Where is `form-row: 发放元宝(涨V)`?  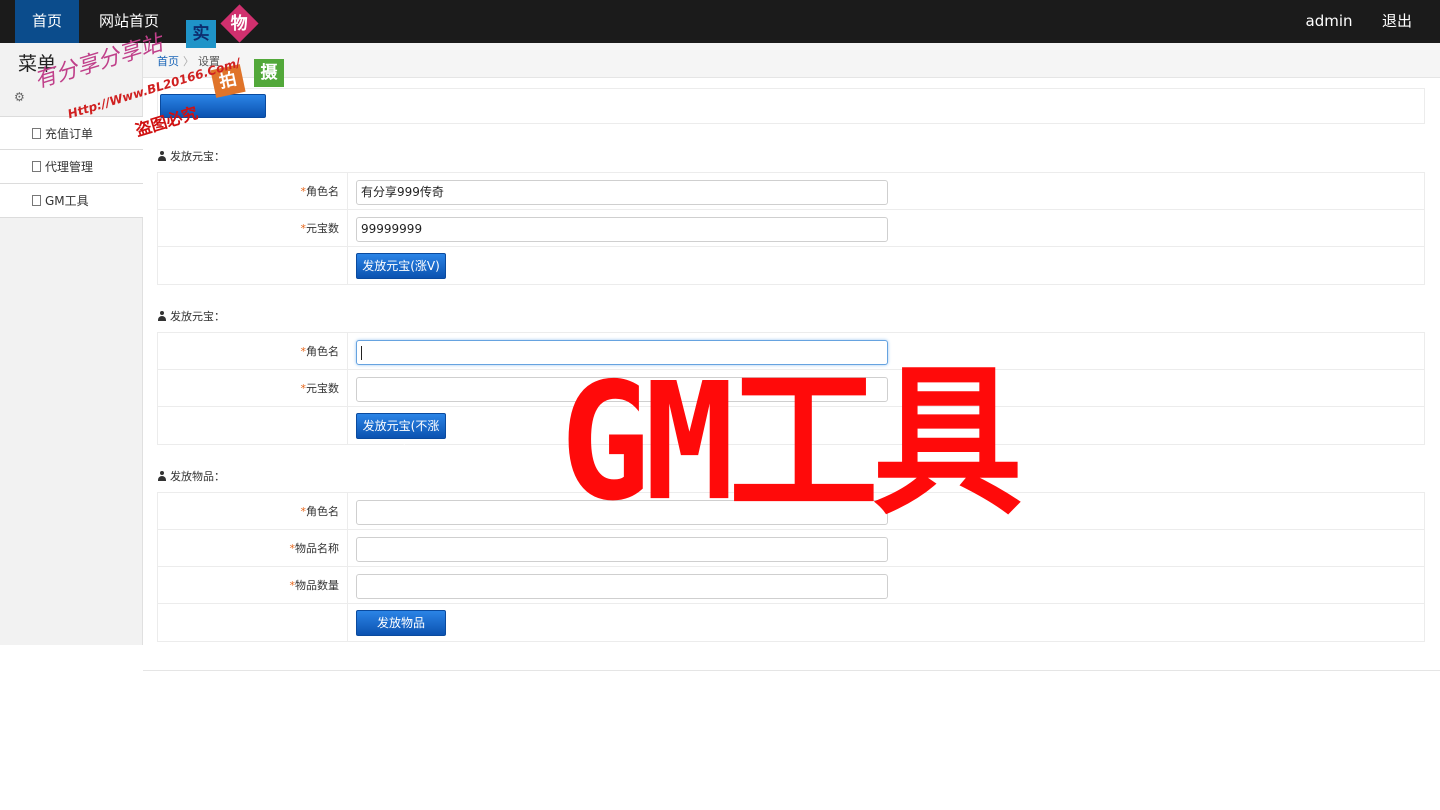
form-row: 发放元宝(涨V) is located at coordinates (791, 265).